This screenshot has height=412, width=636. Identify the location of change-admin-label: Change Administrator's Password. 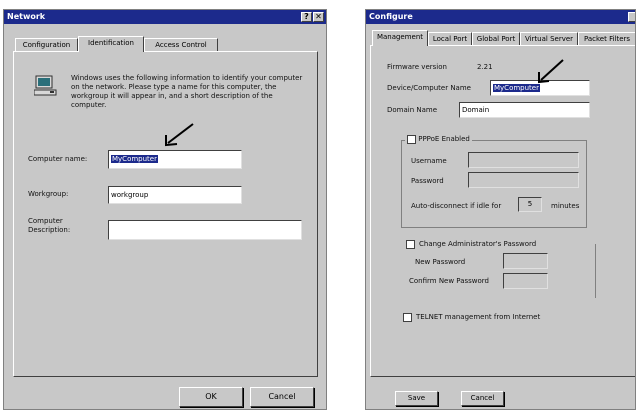
(478, 244).